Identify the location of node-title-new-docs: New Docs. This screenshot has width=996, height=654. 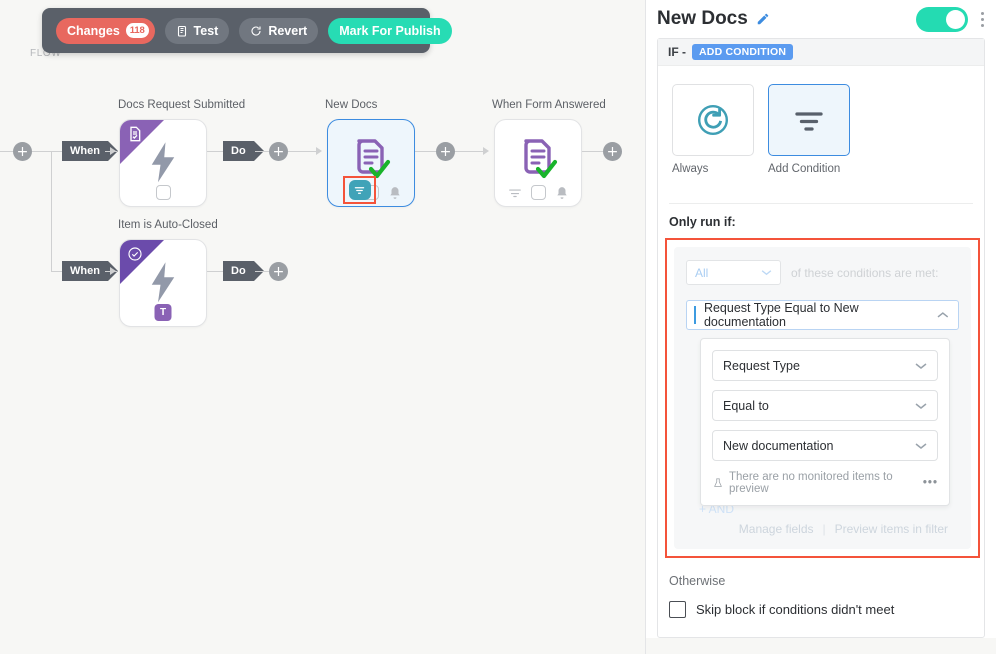
(351, 105).